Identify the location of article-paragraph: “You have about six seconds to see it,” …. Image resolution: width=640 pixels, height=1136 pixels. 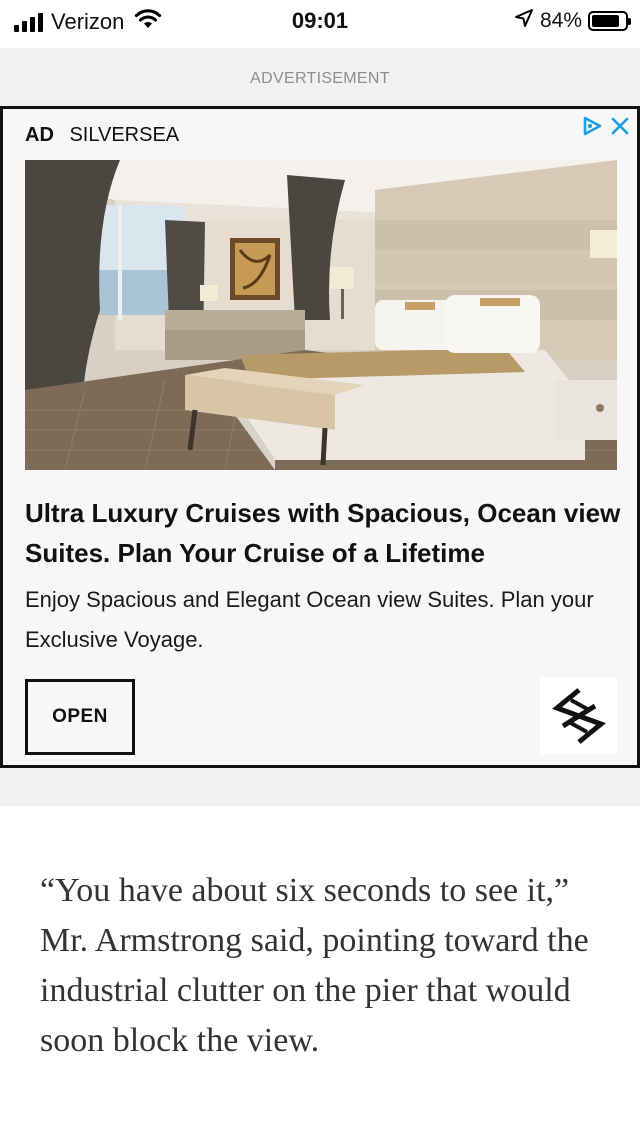
(314, 965).